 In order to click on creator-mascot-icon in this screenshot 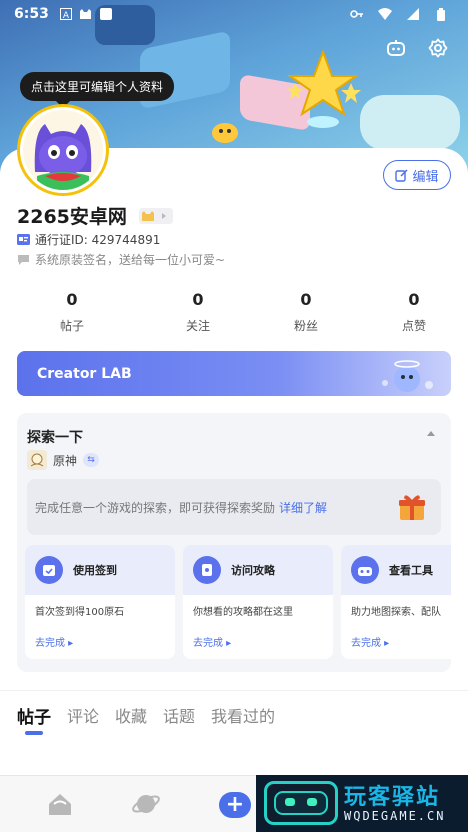, I will do `click(407, 376)`.